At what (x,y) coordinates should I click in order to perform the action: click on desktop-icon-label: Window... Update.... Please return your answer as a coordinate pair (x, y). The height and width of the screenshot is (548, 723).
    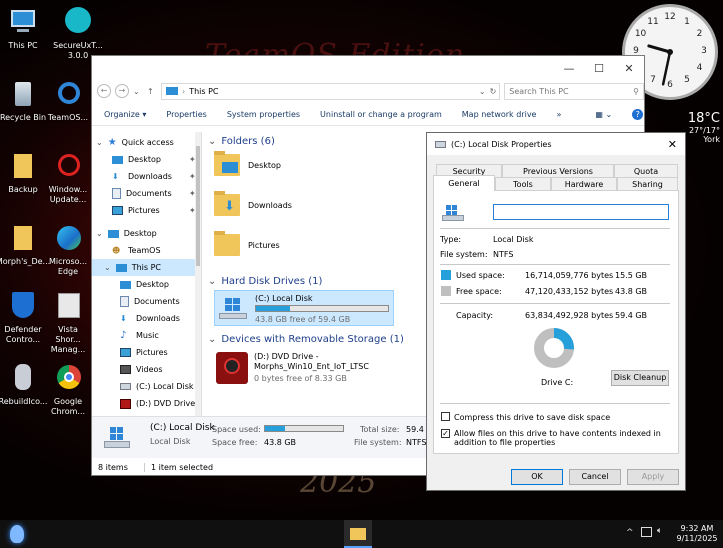
    Looking at the image, I should click on (68, 194).